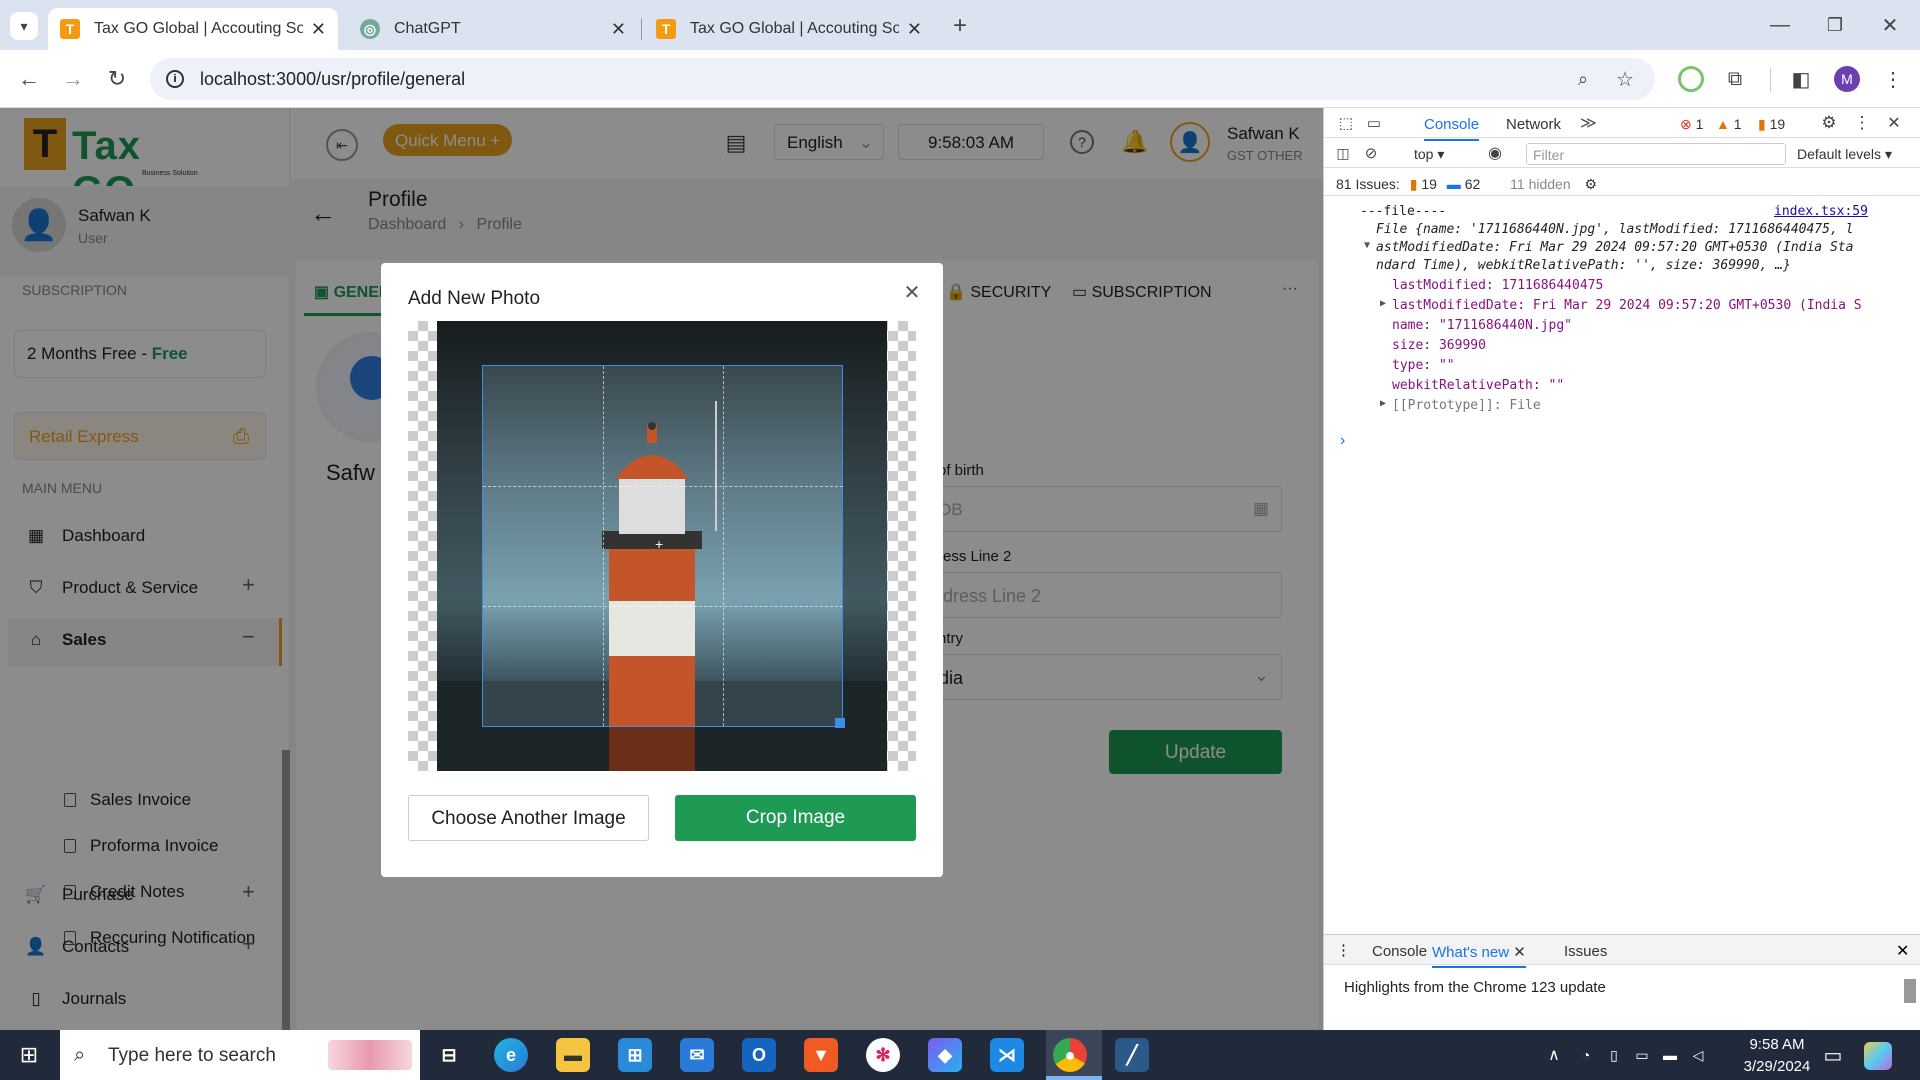 The width and height of the screenshot is (1920, 1080). I want to click on device-toggle-icon: ▭, so click(1374, 123).